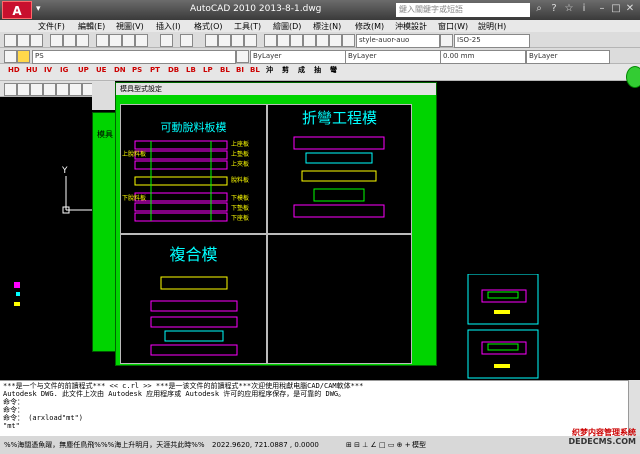 This screenshot has height=454, width=640. What do you see at coordinates (616, 9) in the screenshot?
I see `maximize-icon: □` at bounding box center [616, 9].